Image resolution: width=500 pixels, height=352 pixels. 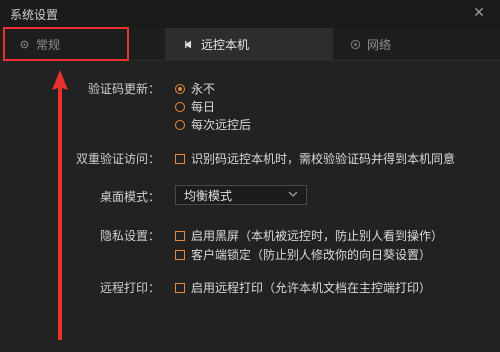 What do you see at coordinates (241, 195) in the screenshot?
I see `desktop-mode-select: 均衡模式` at bounding box center [241, 195].